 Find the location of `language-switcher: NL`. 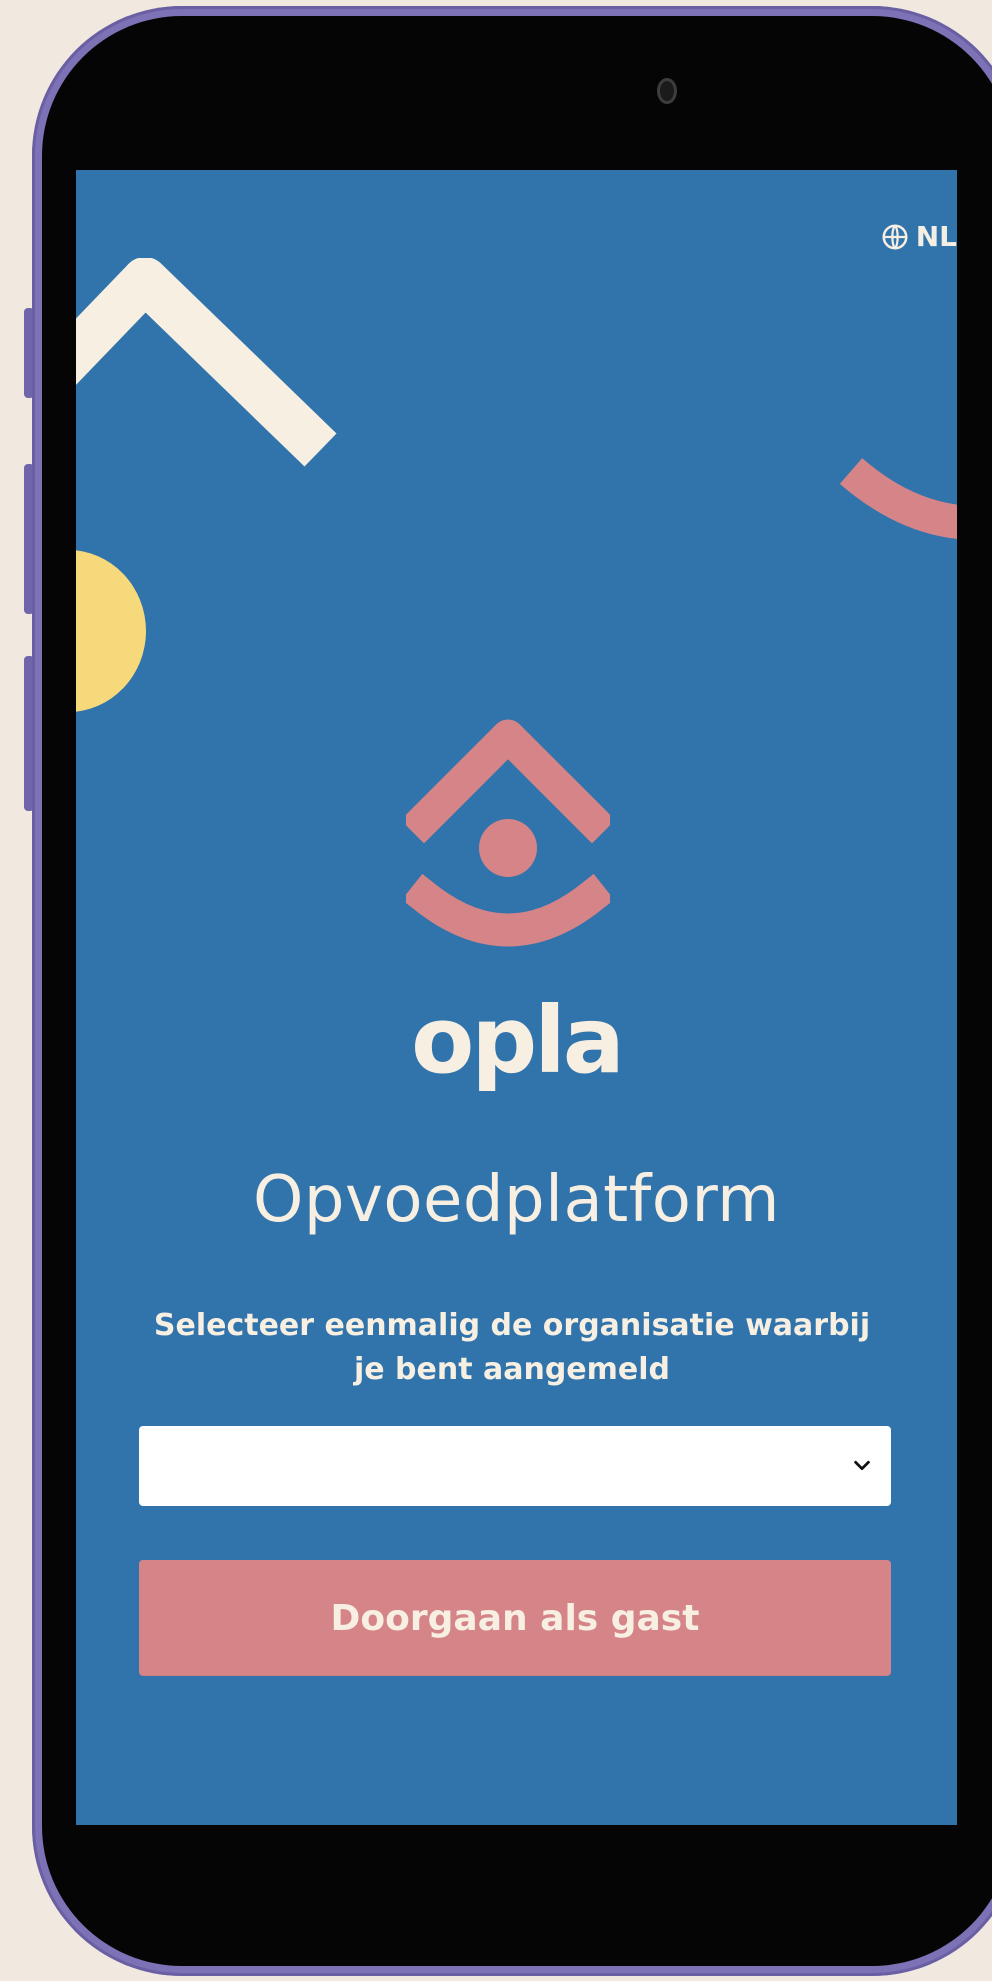

language-switcher: NL is located at coordinates (918, 237).